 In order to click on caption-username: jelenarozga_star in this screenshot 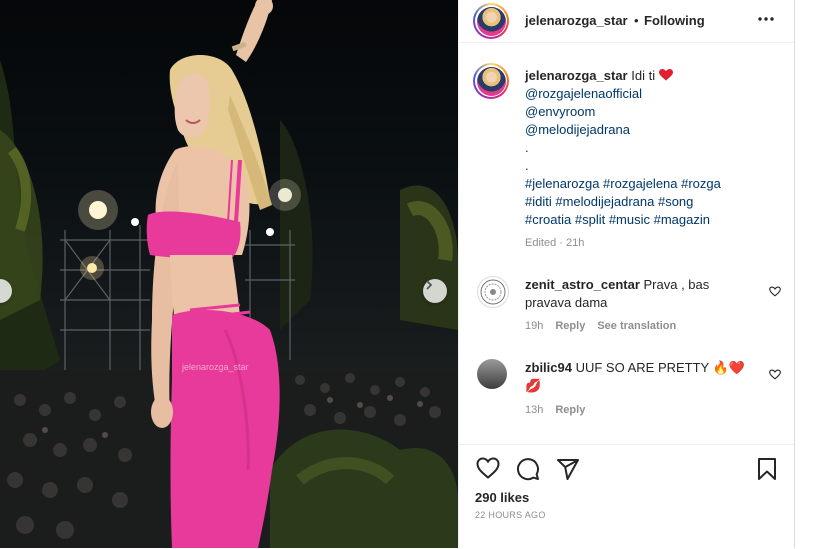, I will do `click(576, 75)`.